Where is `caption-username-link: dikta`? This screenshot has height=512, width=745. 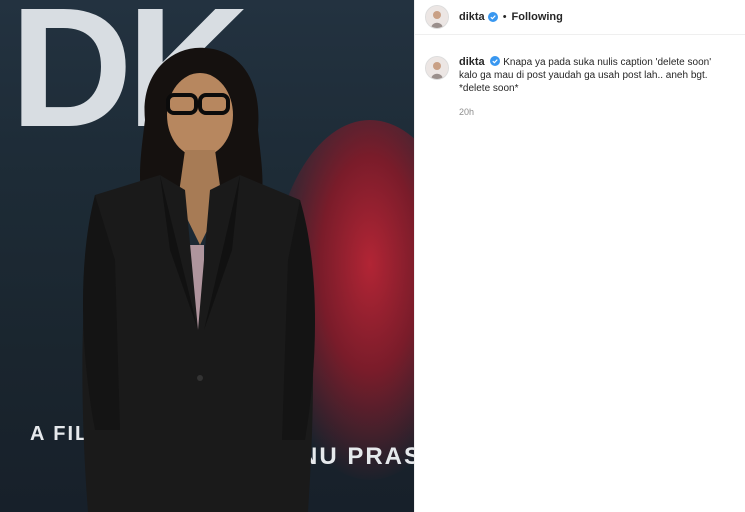 caption-username-link: dikta is located at coordinates (472, 62).